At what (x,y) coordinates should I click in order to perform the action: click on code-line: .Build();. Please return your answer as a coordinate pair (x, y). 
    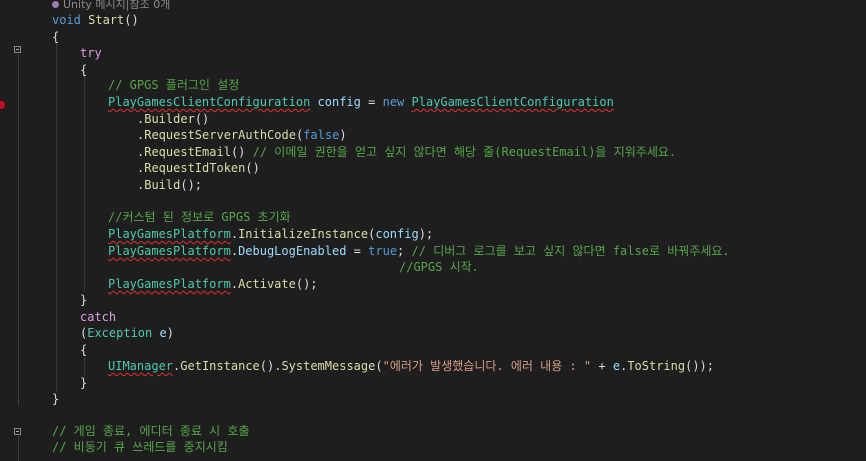
    Looking at the image, I should click on (169, 185).